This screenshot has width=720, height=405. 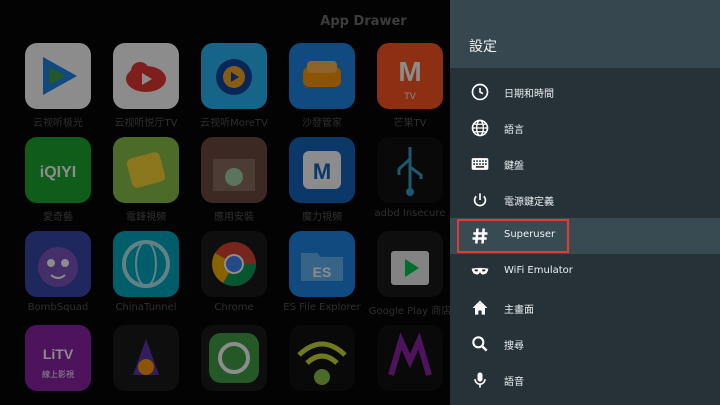 I want to click on app-label: BombSquad, so click(x=58, y=307).